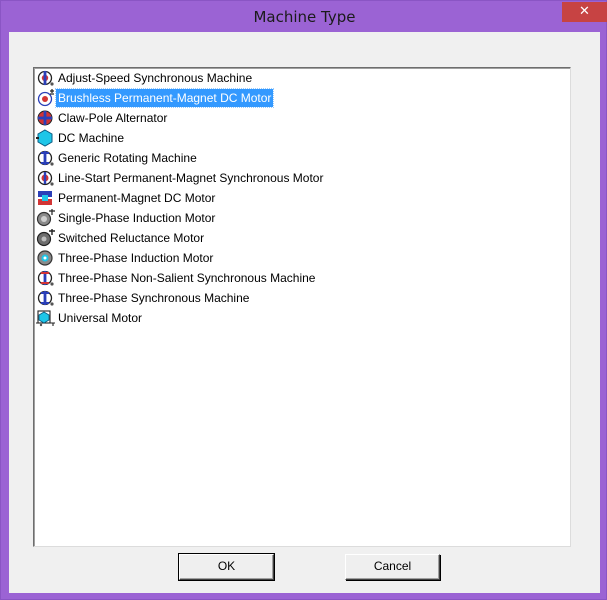  Describe the element at coordinates (584, 12) in the screenshot. I see `close-button: ✕` at that location.